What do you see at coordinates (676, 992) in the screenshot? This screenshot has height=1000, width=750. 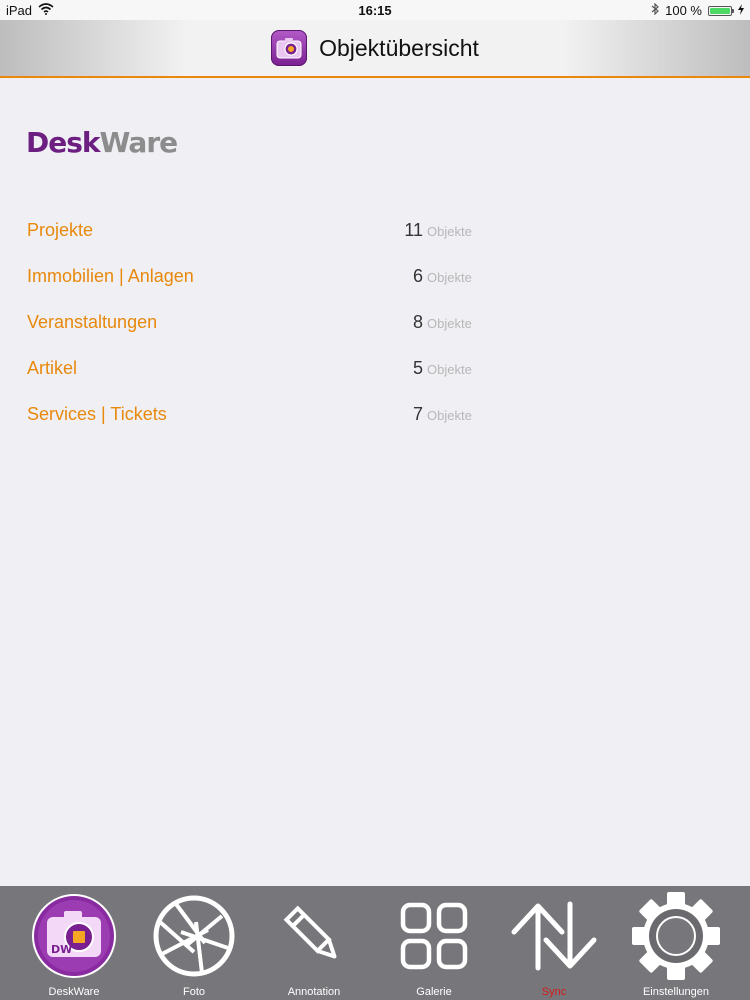 I see `tab-label: Einstellungen` at bounding box center [676, 992].